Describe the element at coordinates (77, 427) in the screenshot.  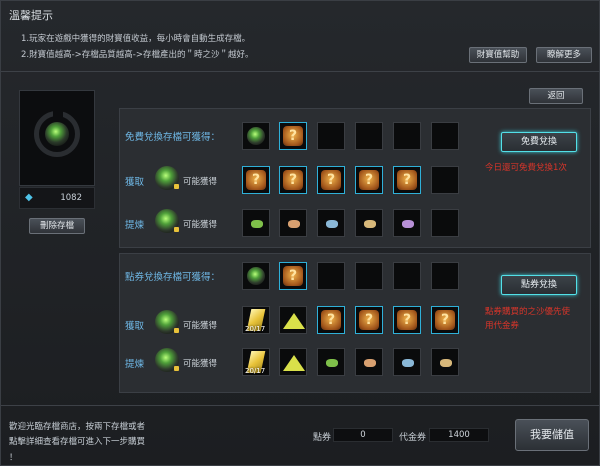
I see `footer-text-line-1: 歡迎光臨存檔商店，按兩下存檔或者` at that location.